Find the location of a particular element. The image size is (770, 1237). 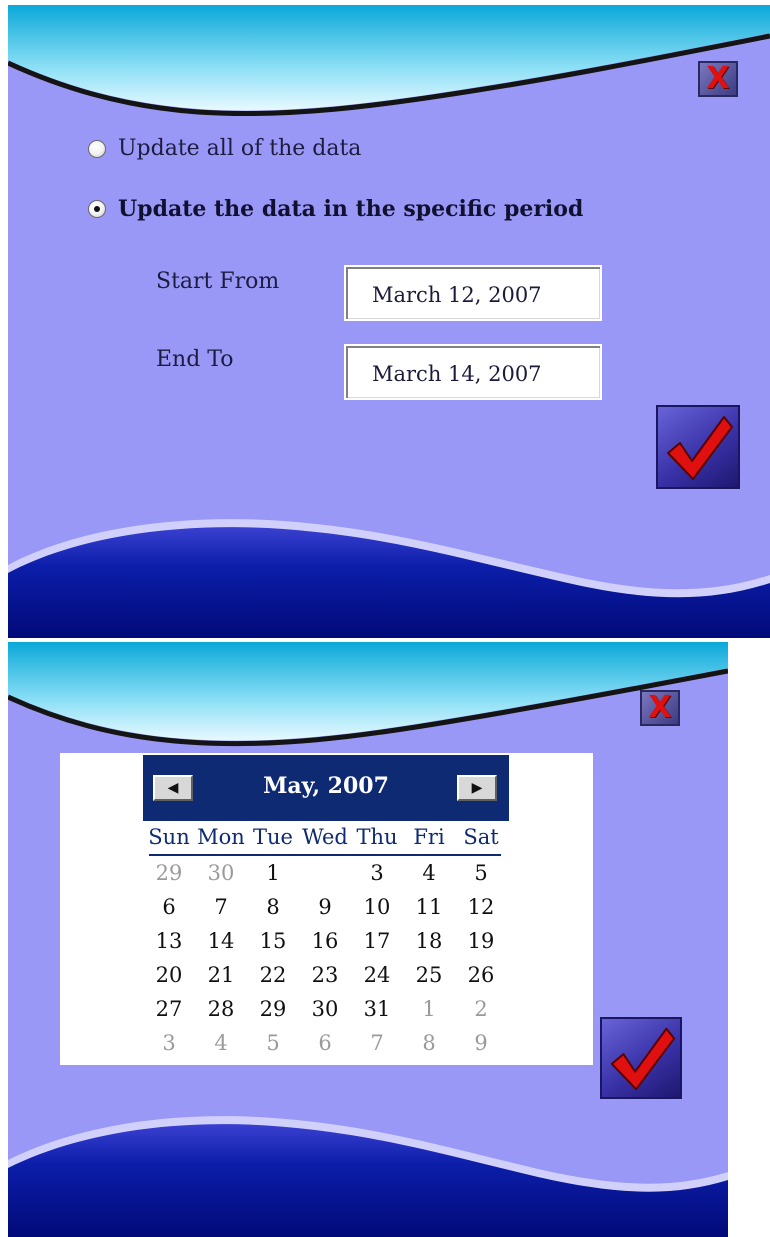

calendar-day: 12 is located at coordinates (481, 907).